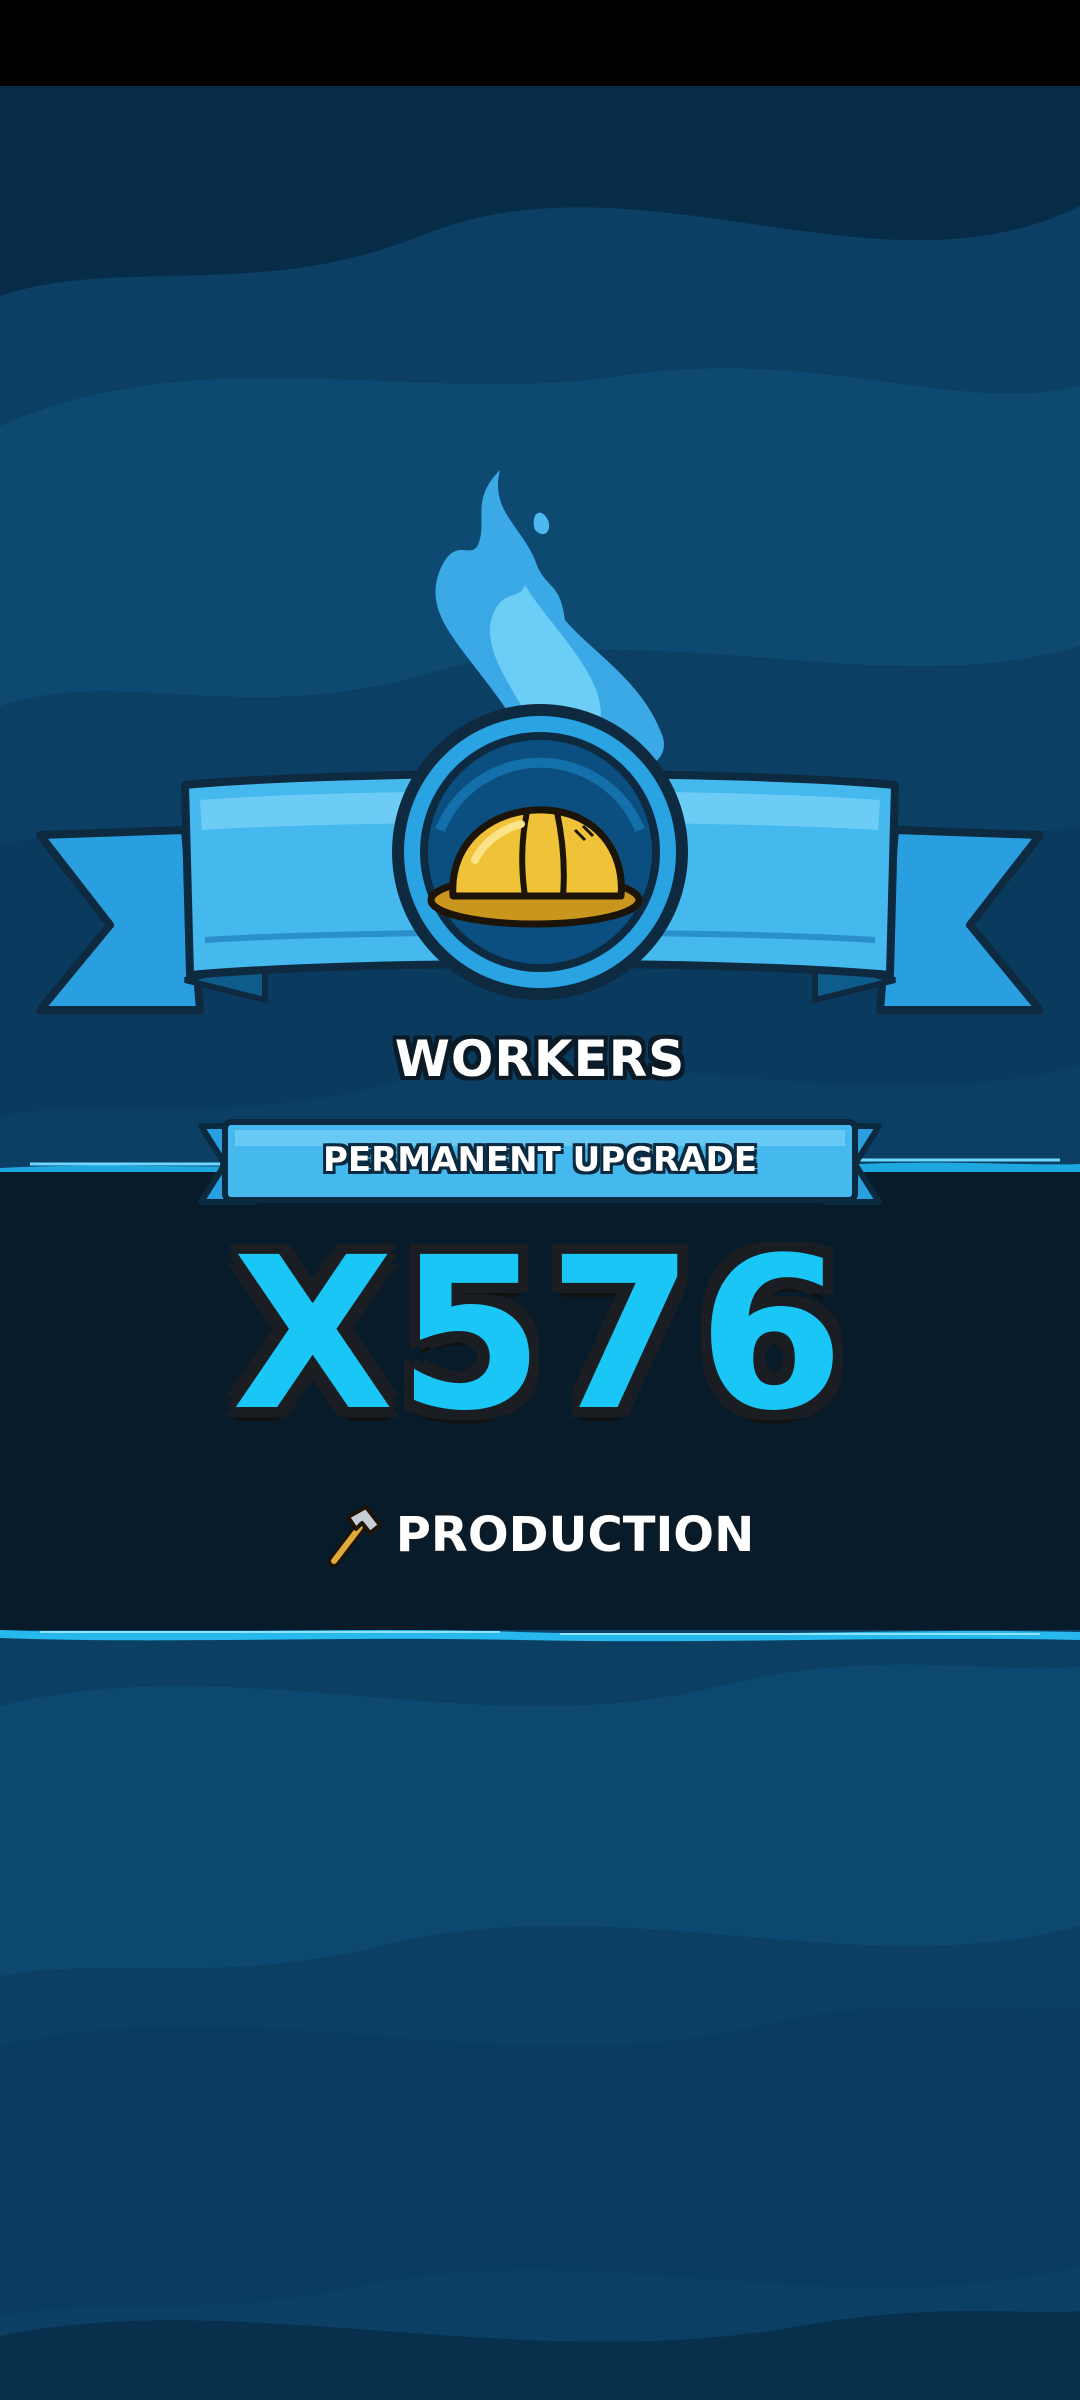 The height and width of the screenshot is (2400, 1080). I want to click on hard-hat-icon, so click(535, 867).